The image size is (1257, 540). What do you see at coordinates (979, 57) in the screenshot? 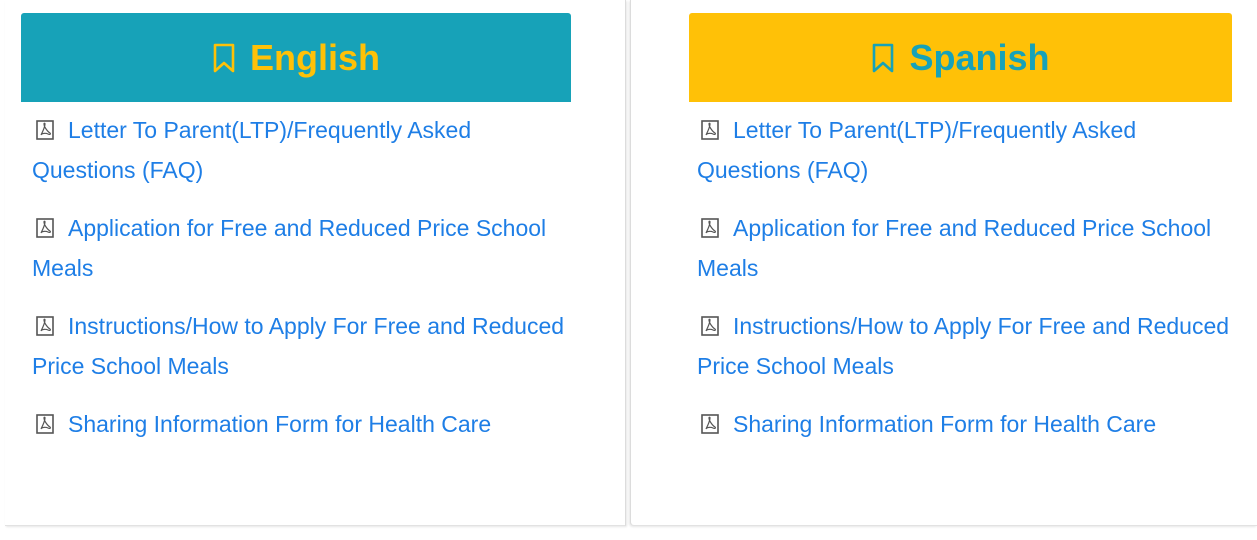
I see `spanish-title: Spanish` at bounding box center [979, 57].